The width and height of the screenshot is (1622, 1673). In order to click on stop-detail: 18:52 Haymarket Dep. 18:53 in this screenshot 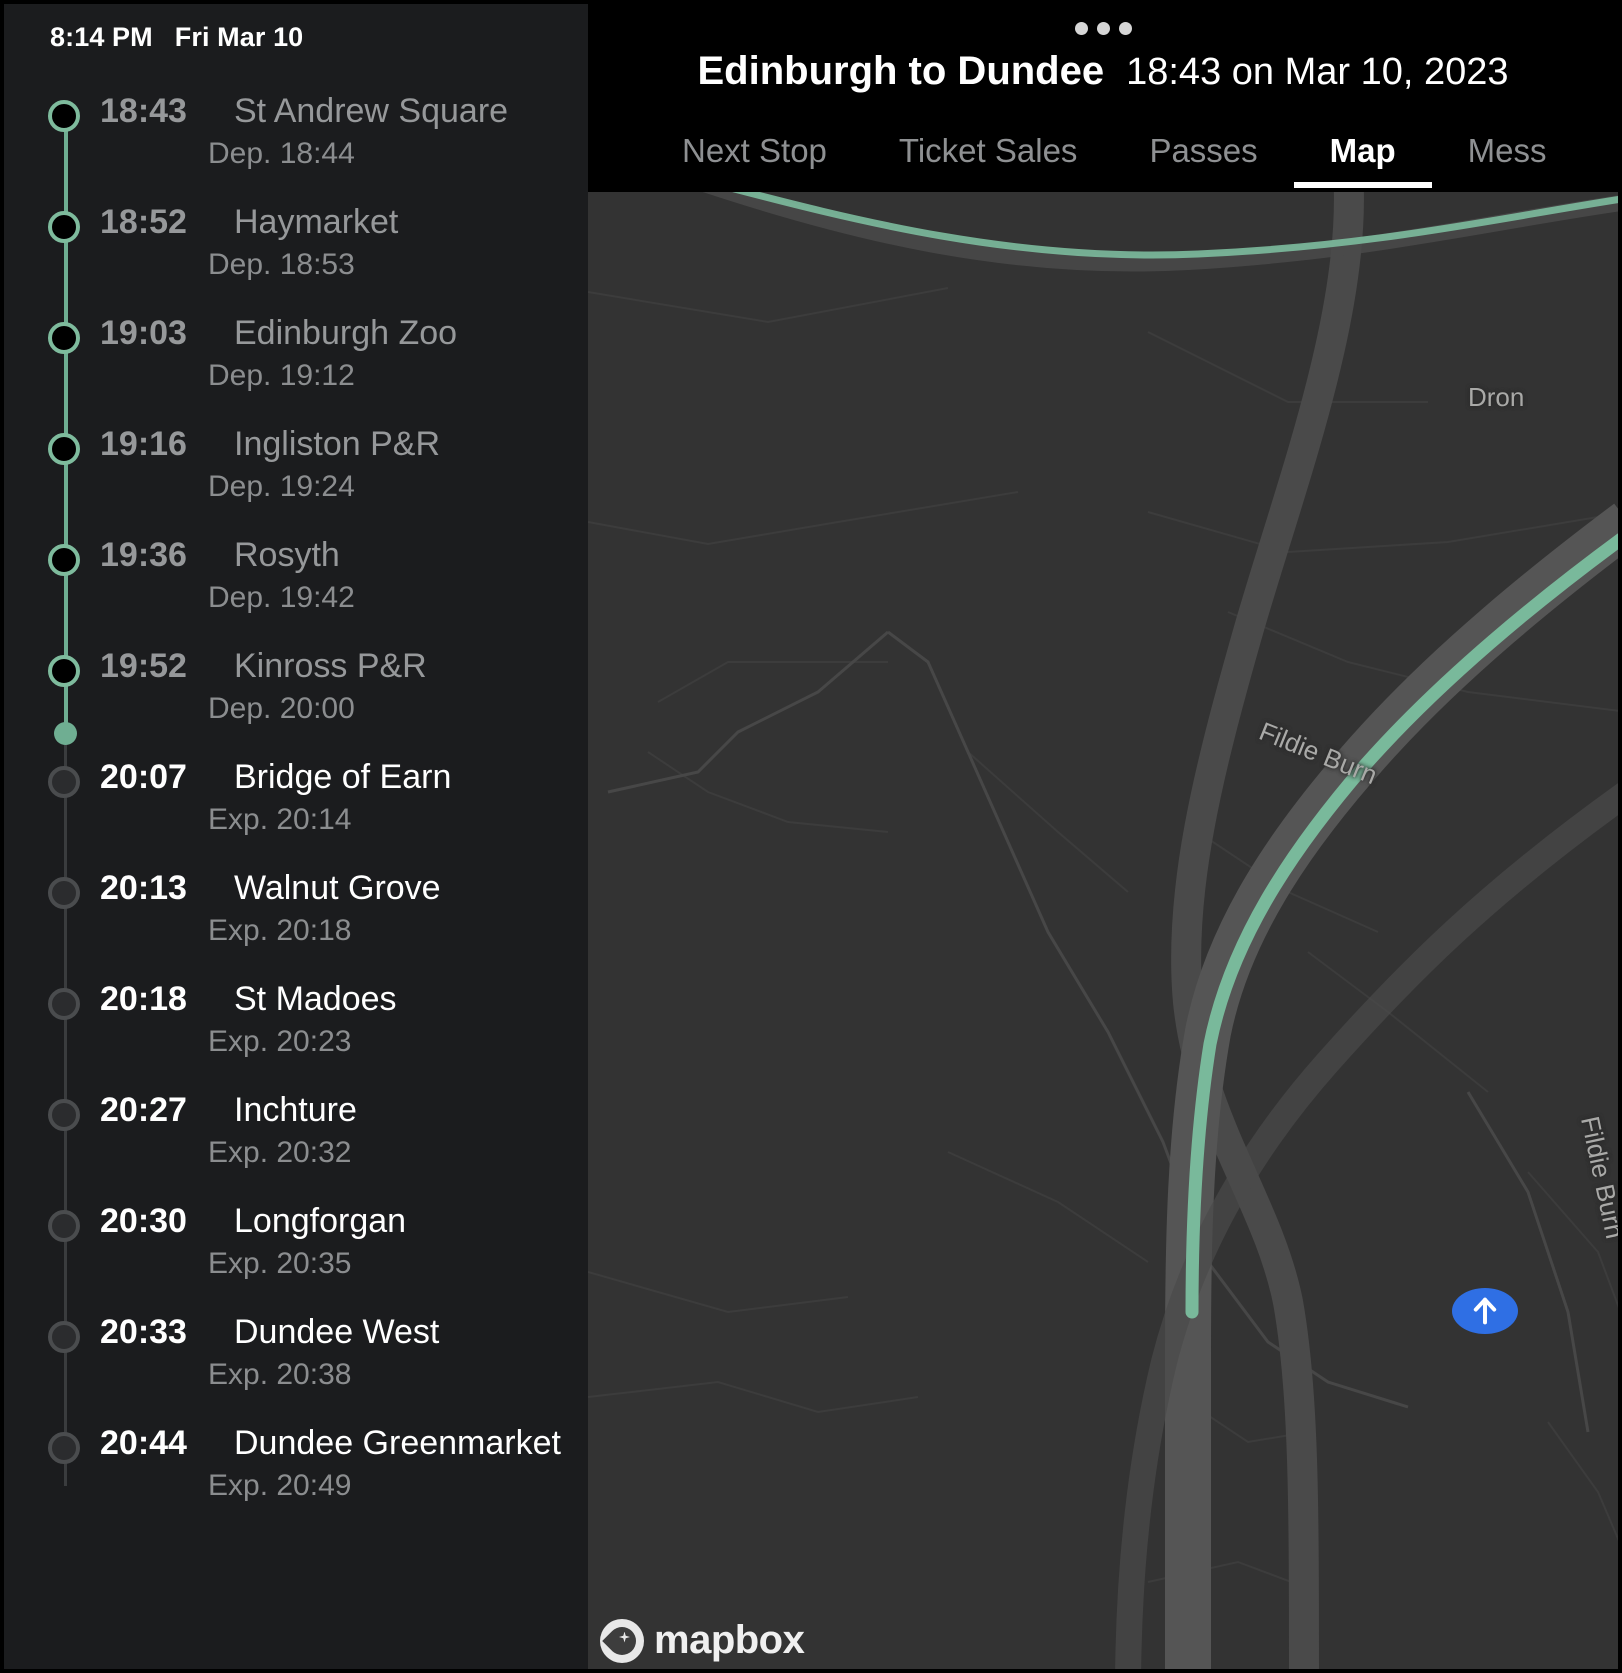, I will do `click(319, 242)`.